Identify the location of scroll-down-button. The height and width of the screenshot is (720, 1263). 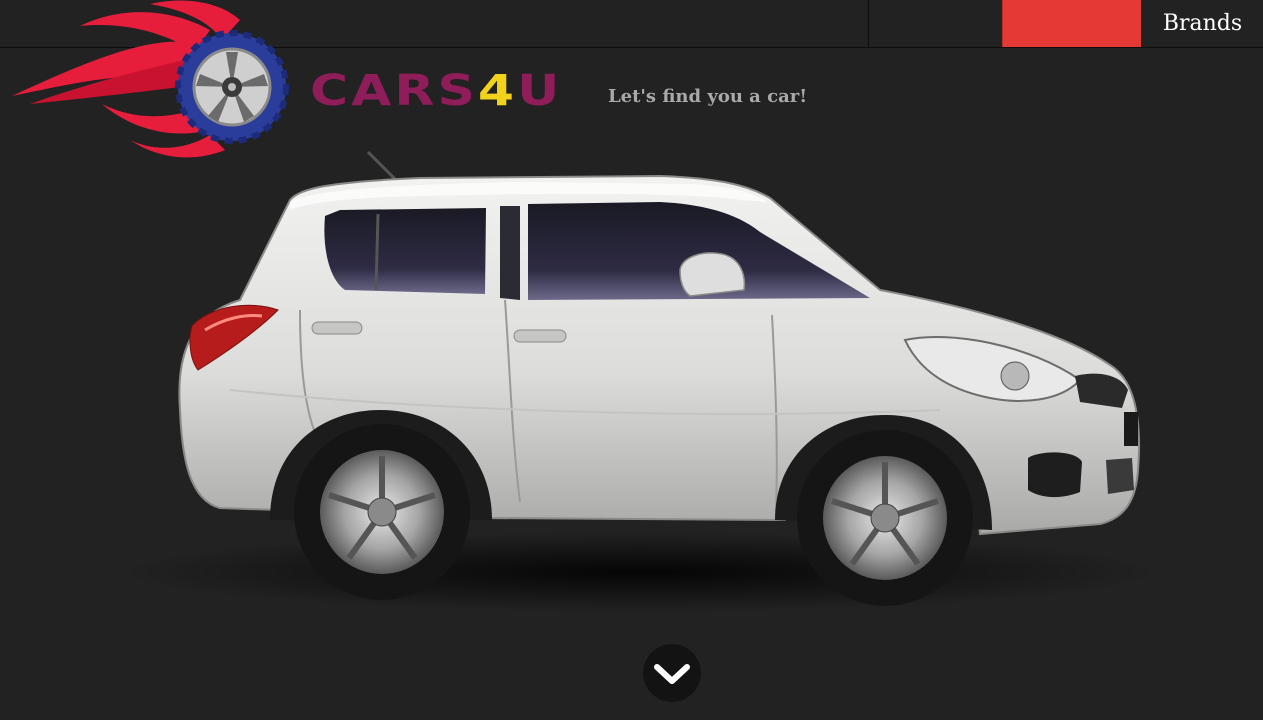
(672, 673).